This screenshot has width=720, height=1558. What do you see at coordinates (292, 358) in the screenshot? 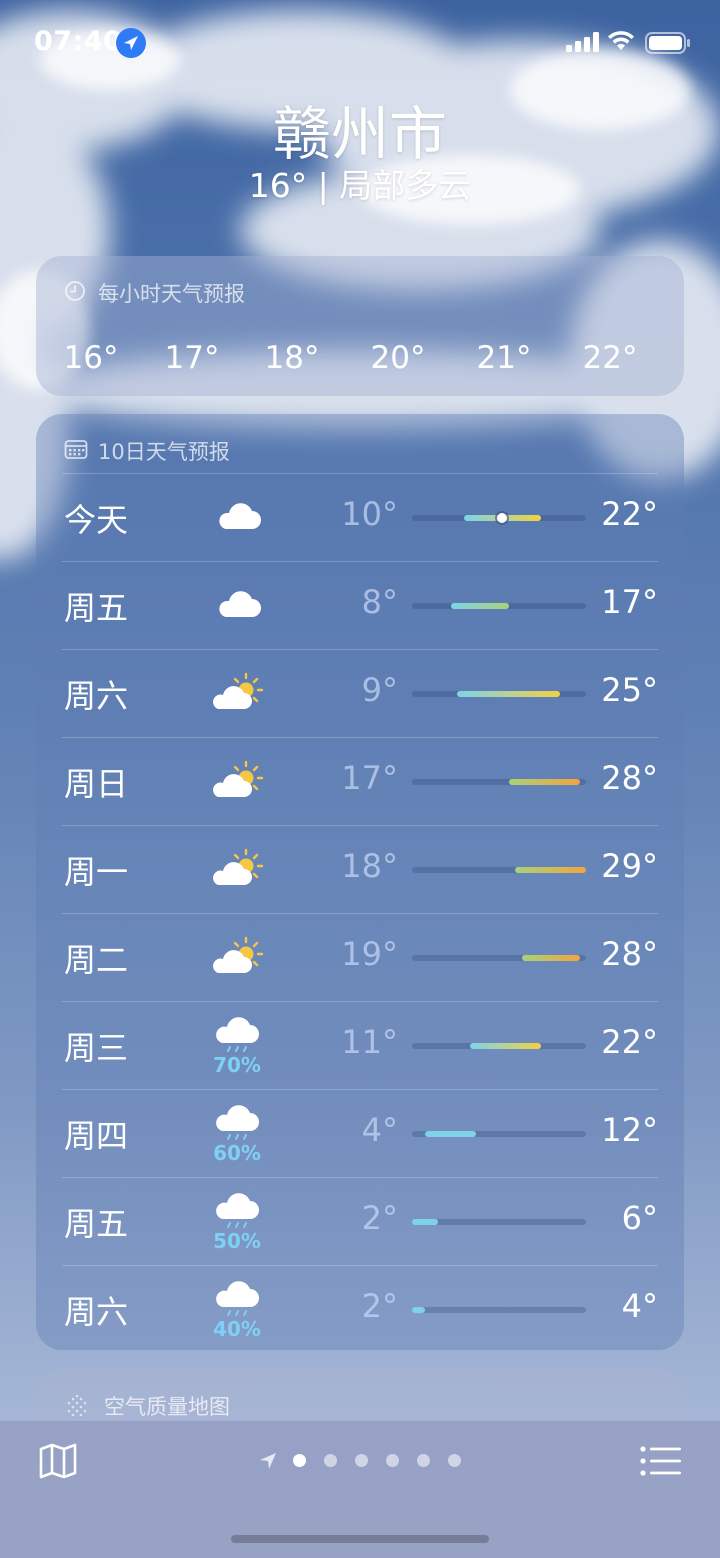
I see `hourly-temp: 18°` at bounding box center [292, 358].